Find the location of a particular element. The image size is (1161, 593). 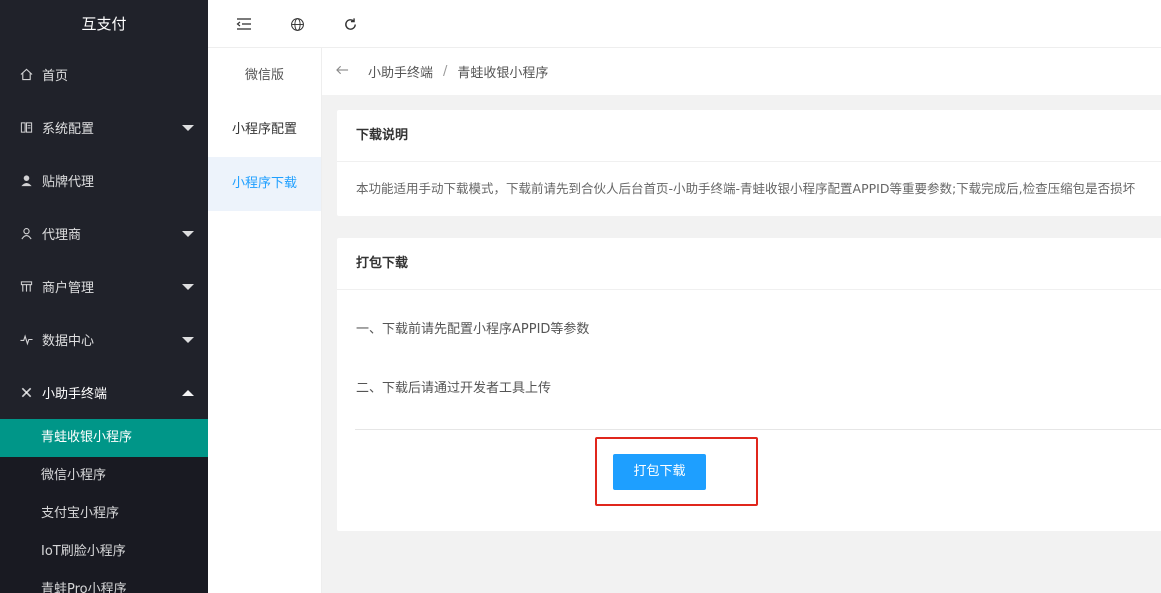

sidebar-subitem-frog-cashier: 青蛙收银小程序 is located at coordinates (104, 438).